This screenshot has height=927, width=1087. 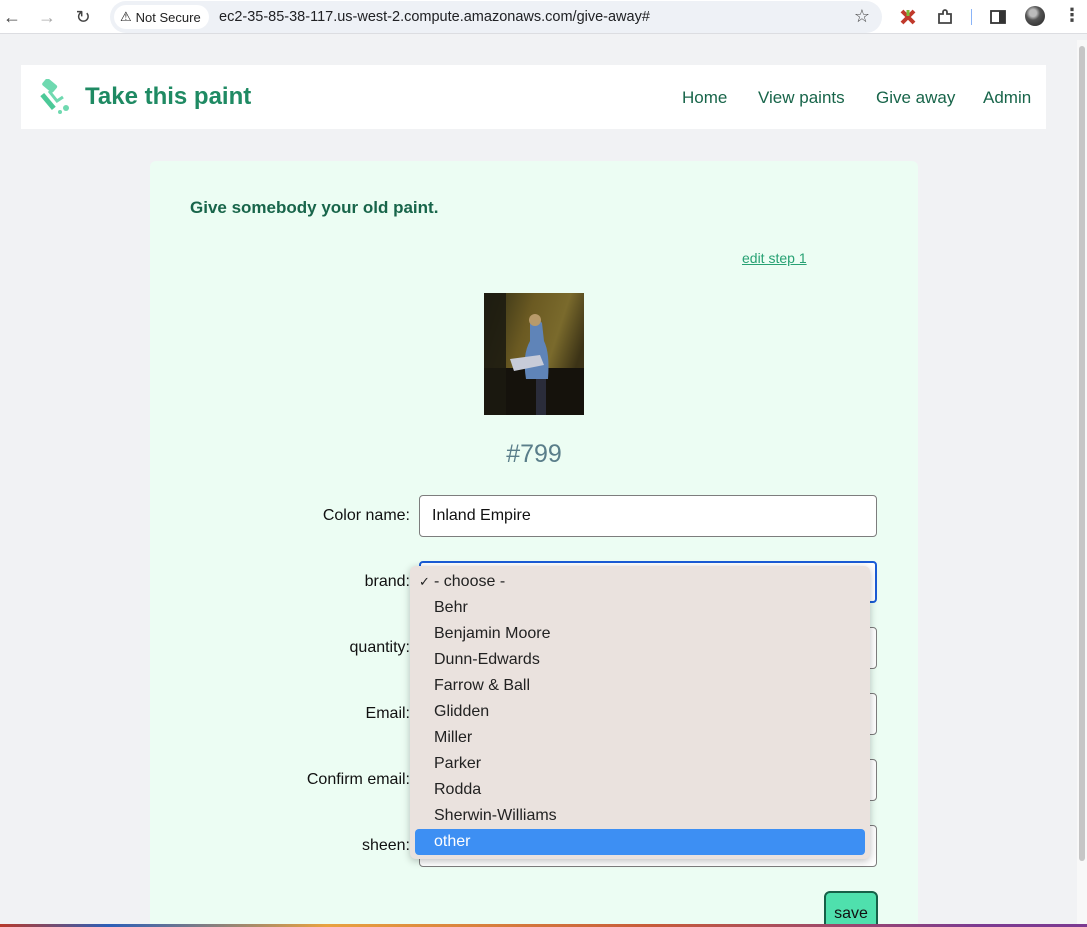 What do you see at coordinates (908, 17) in the screenshot?
I see `extension-x-icon` at bounding box center [908, 17].